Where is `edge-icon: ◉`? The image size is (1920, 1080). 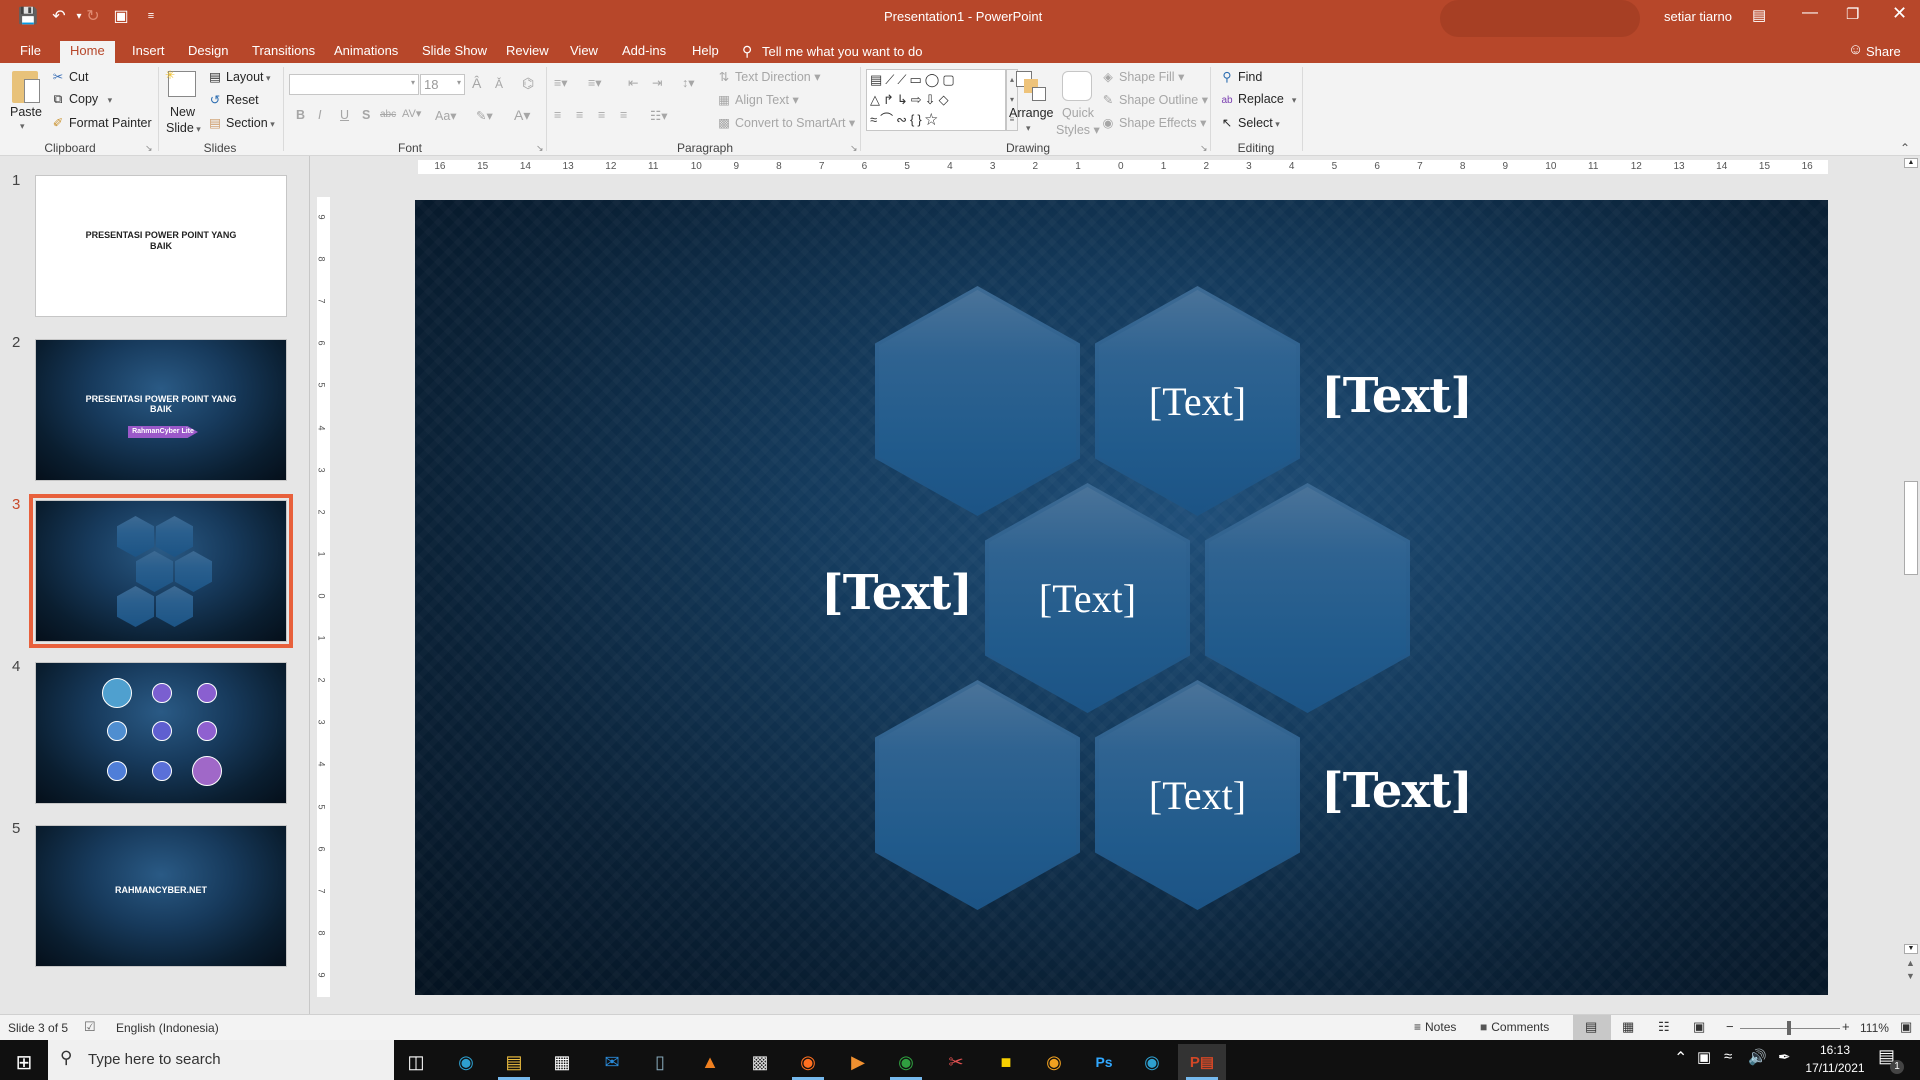
edge-icon: ◉ is located at coordinates (466, 1062).